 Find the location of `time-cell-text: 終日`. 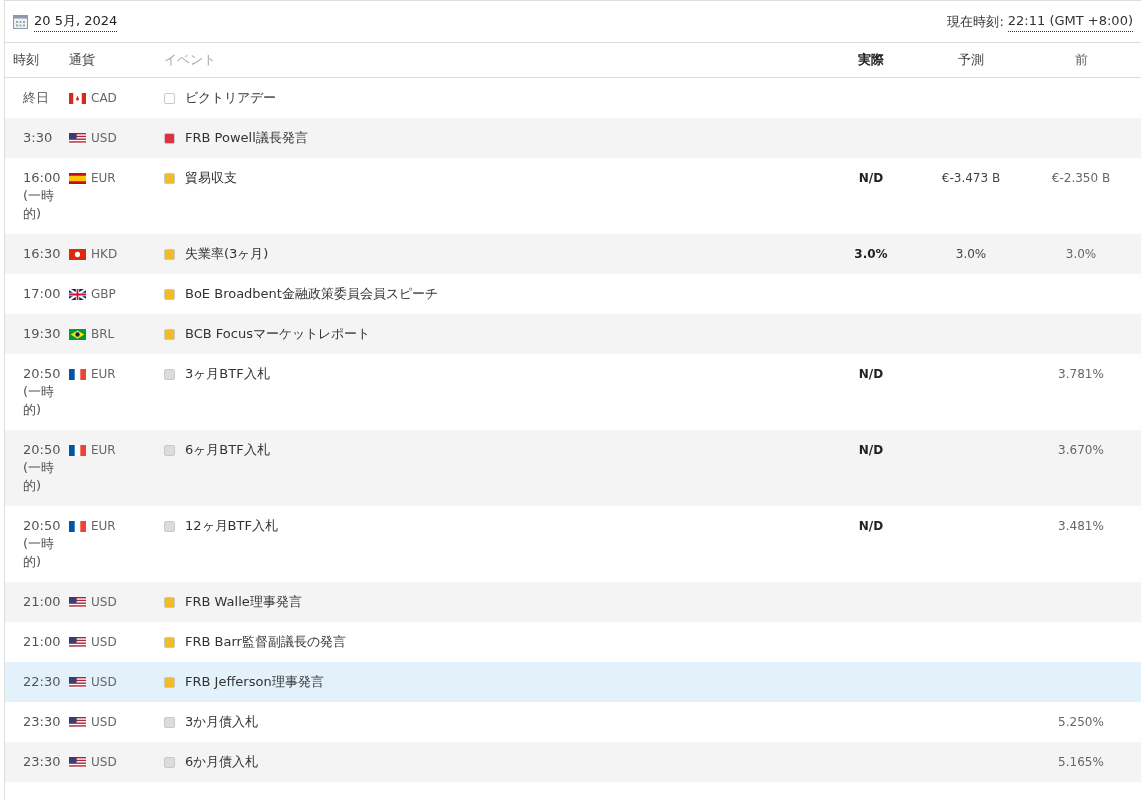

time-cell-text: 終日 is located at coordinates (36, 98).